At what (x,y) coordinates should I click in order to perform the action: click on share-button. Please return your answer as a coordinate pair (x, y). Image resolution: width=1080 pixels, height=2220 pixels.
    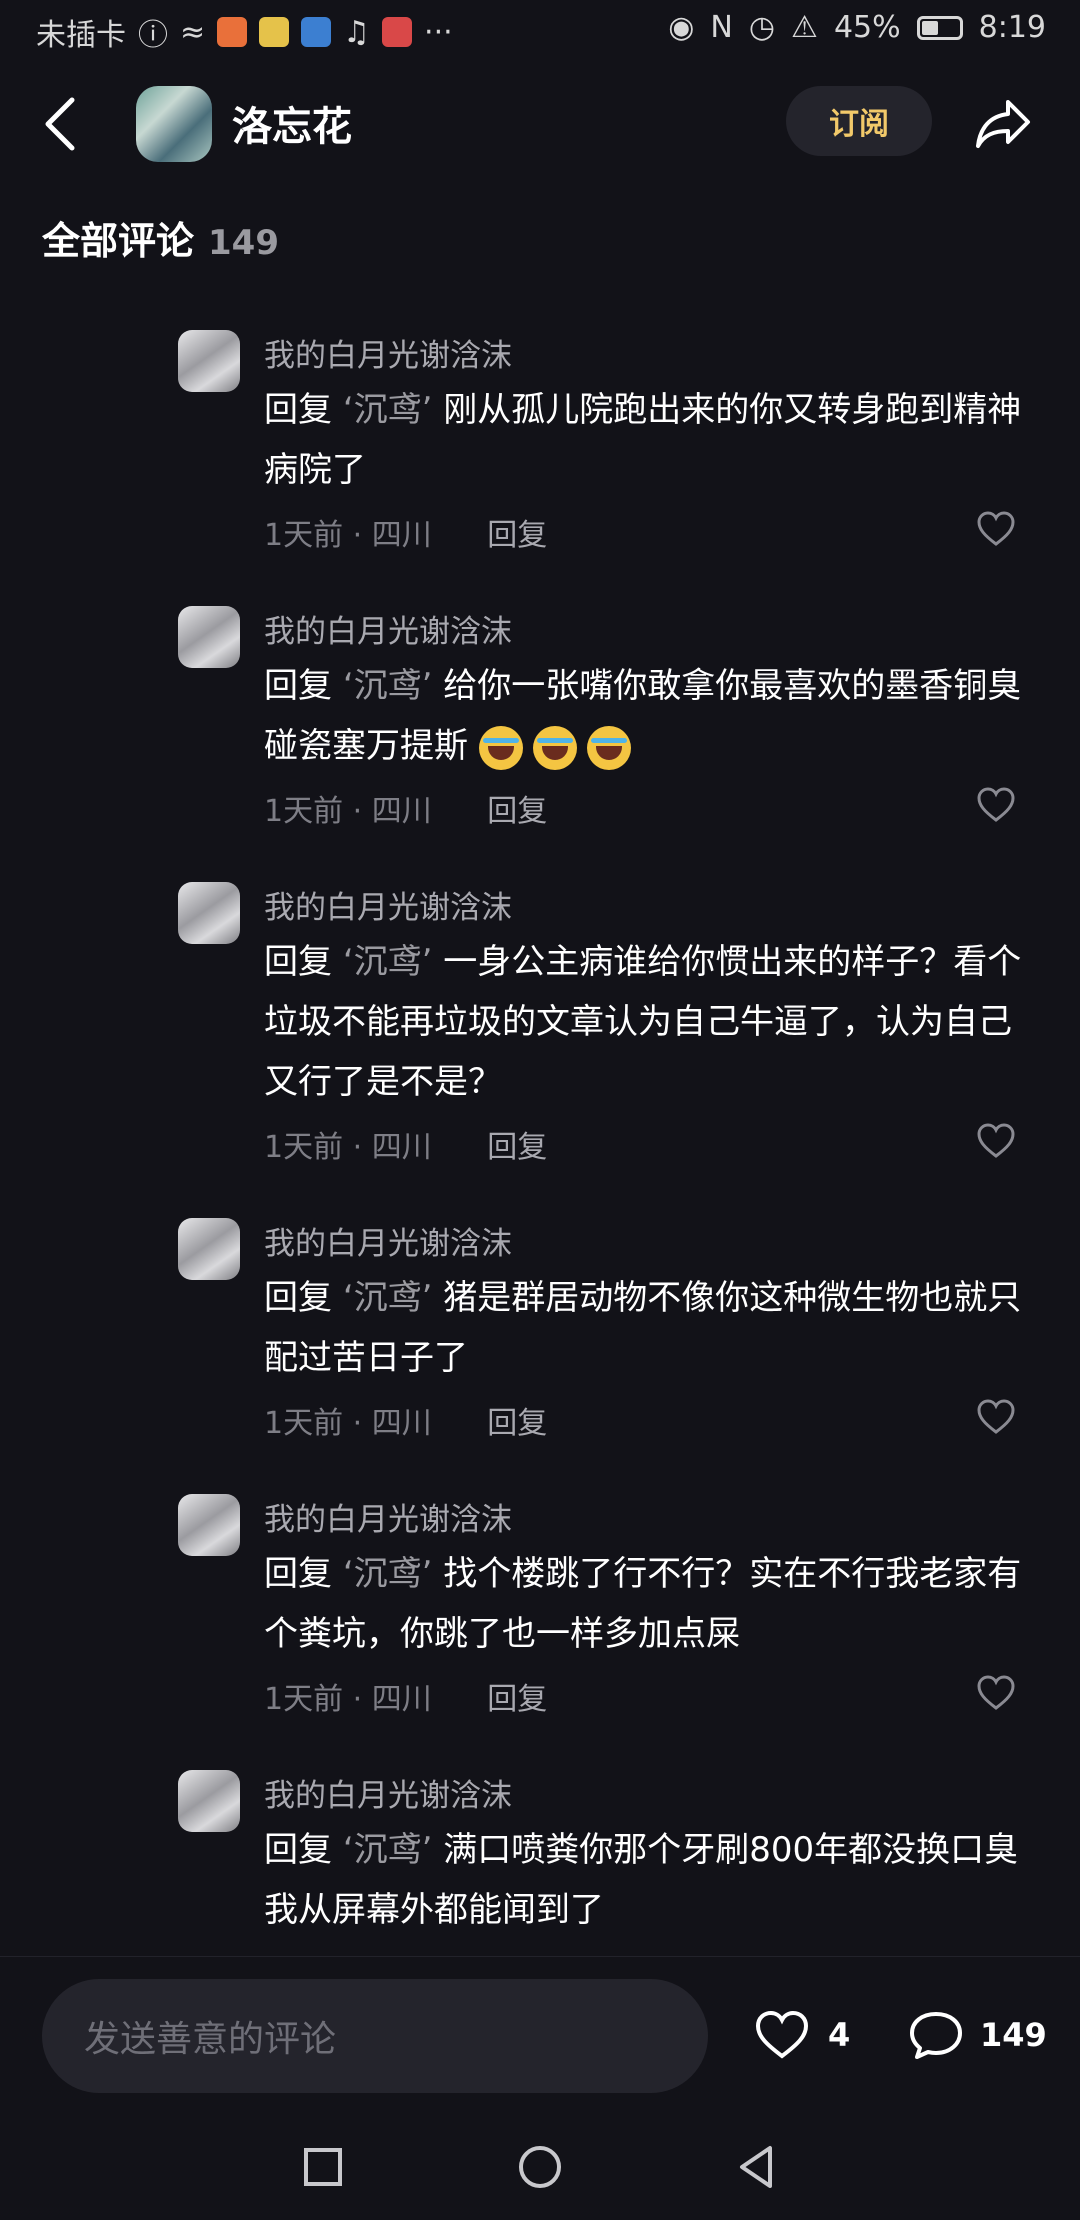
    Looking at the image, I should click on (1003, 123).